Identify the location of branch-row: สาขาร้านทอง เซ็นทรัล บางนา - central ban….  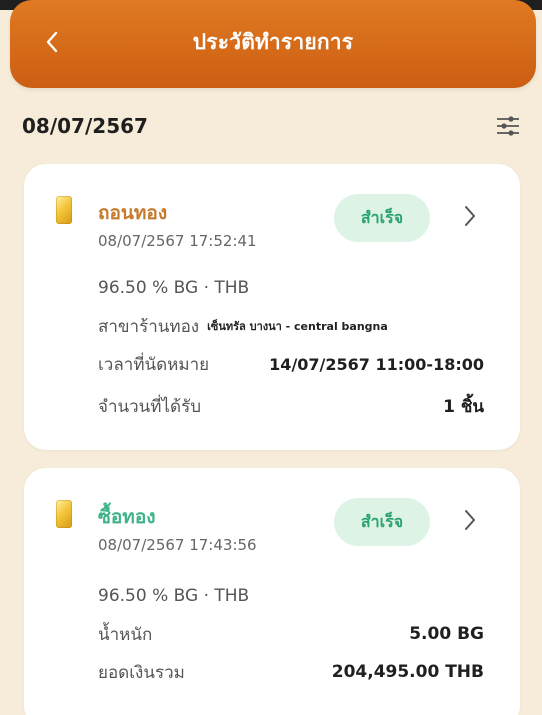
(291, 326).